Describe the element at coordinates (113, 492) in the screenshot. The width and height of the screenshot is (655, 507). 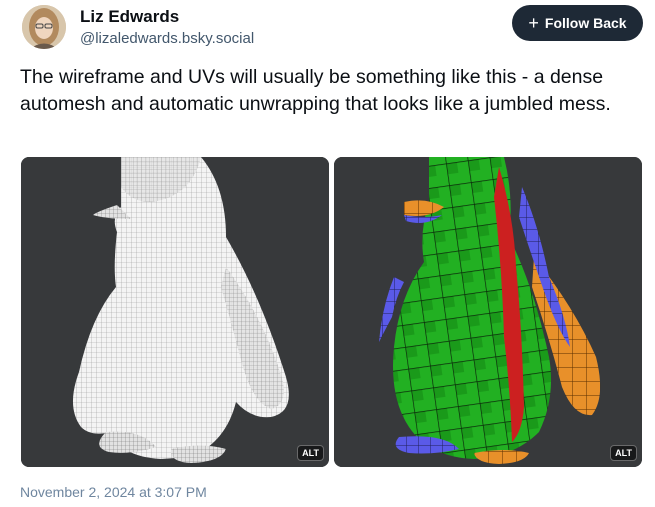
I see `post-timestamp: November 2, 2024 at 3:07 PM` at that location.